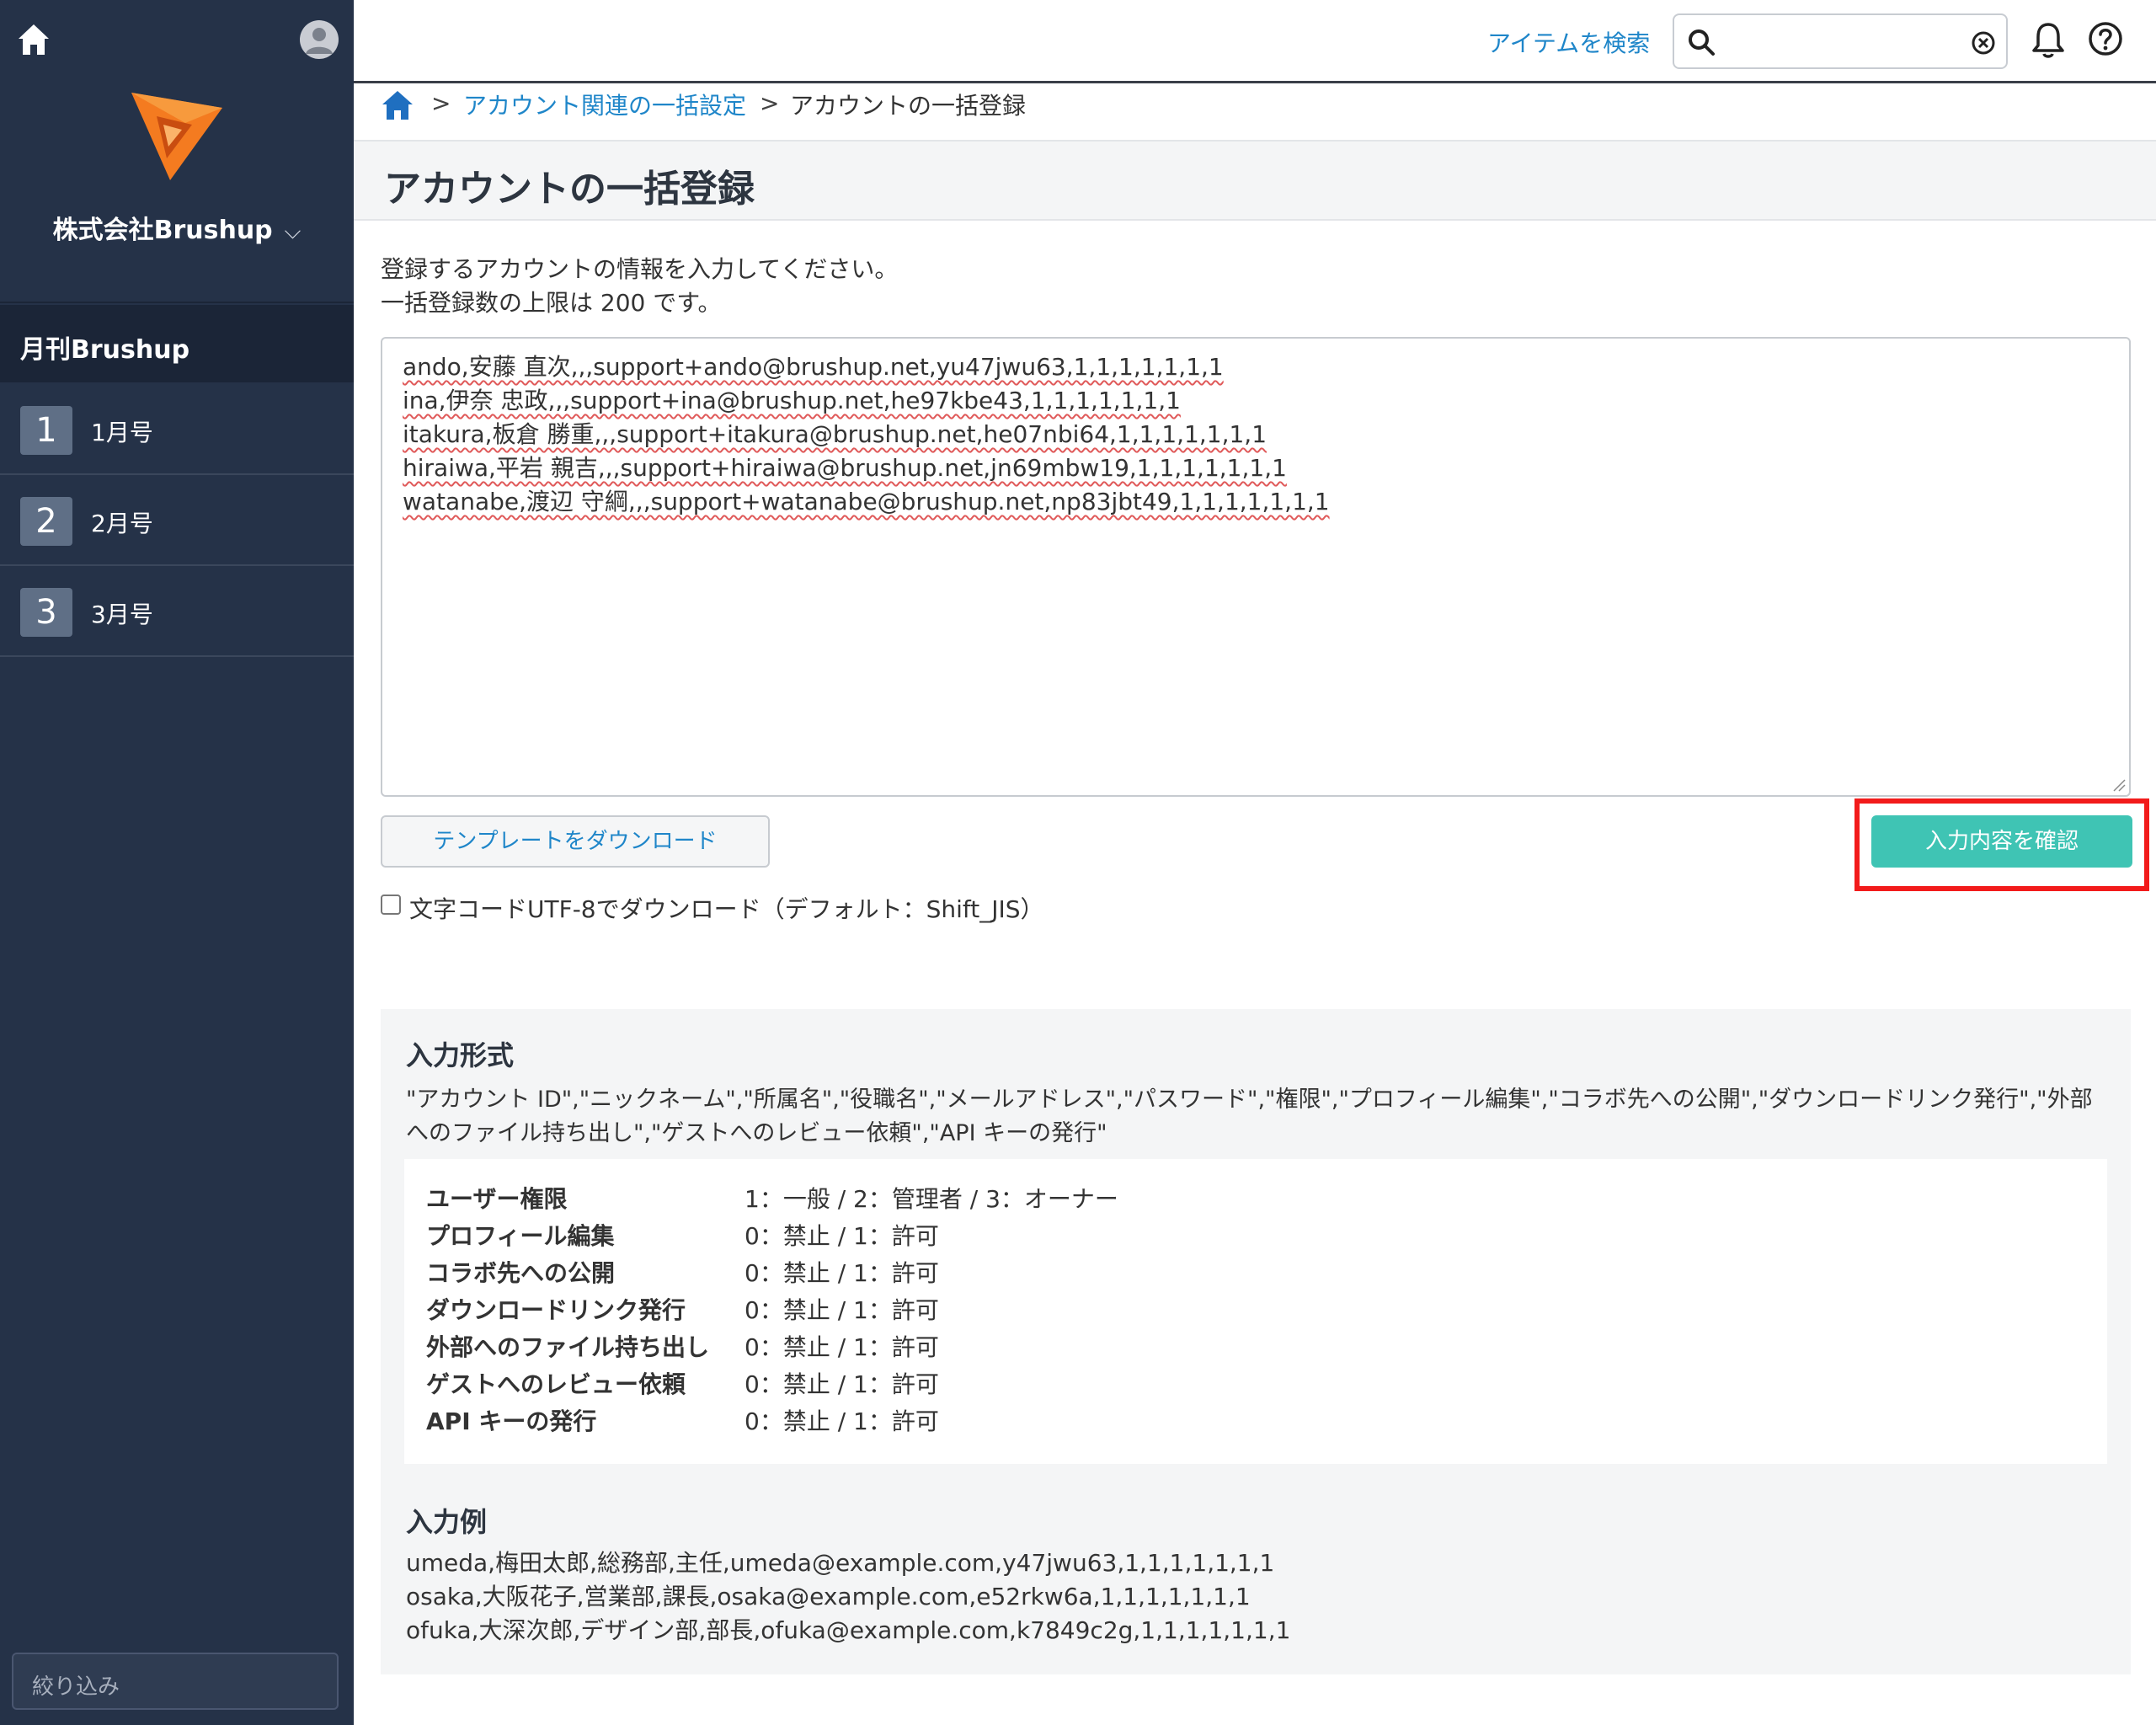 This screenshot has width=2156, height=1725. What do you see at coordinates (447, 1522) in the screenshot?
I see `example-heading: 入力例` at bounding box center [447, 1522].